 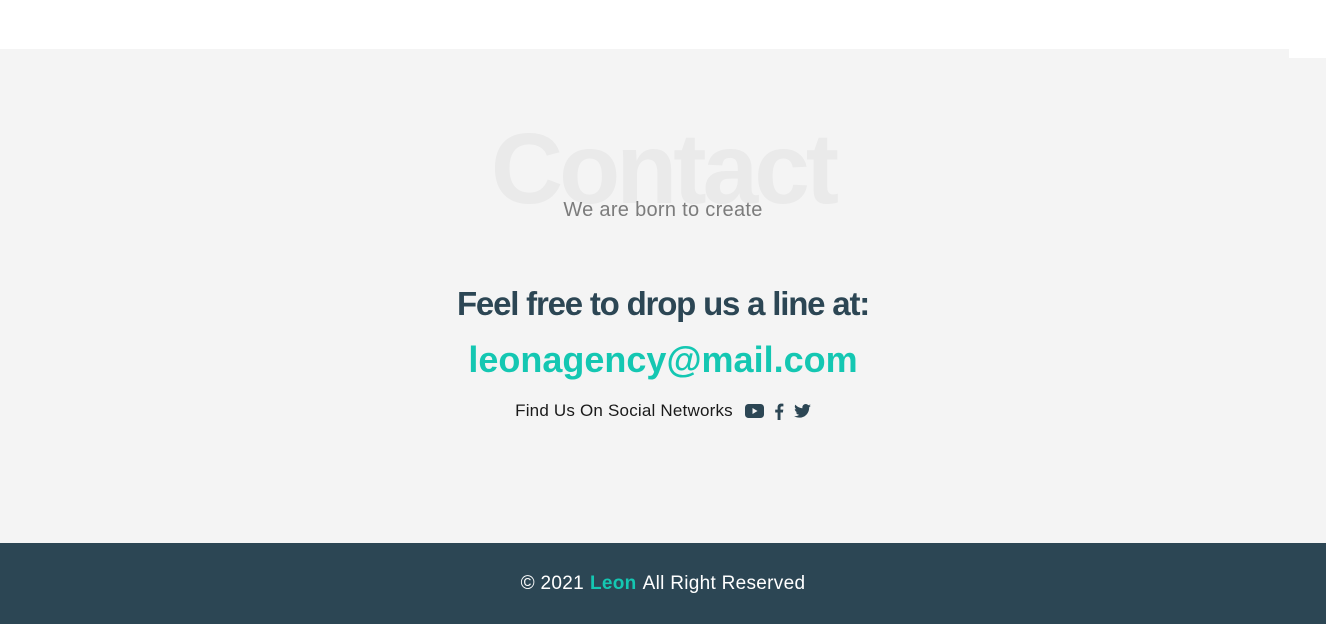 What do you see at coordinates (779, 411) in the screenshot?
I see `facebook-icon` at bounding box center [779, 411].